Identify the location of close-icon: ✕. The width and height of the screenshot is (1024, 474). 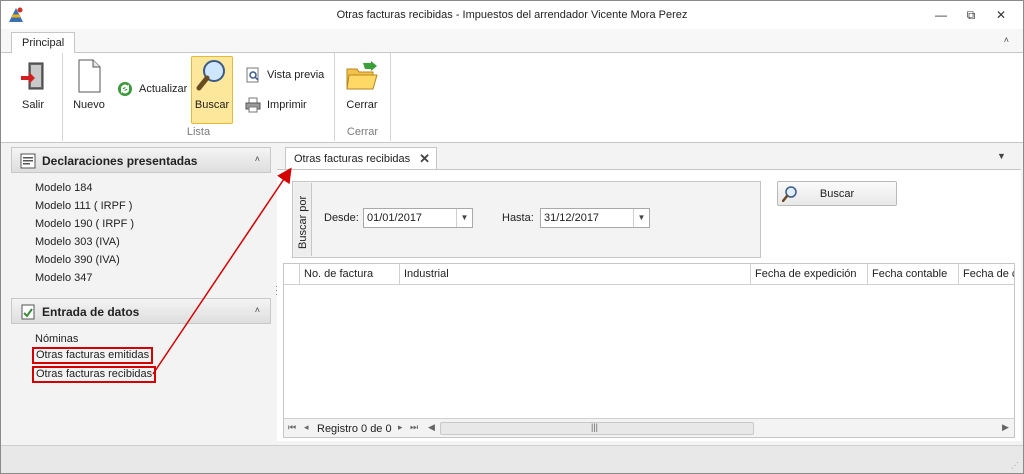
(424, 159).